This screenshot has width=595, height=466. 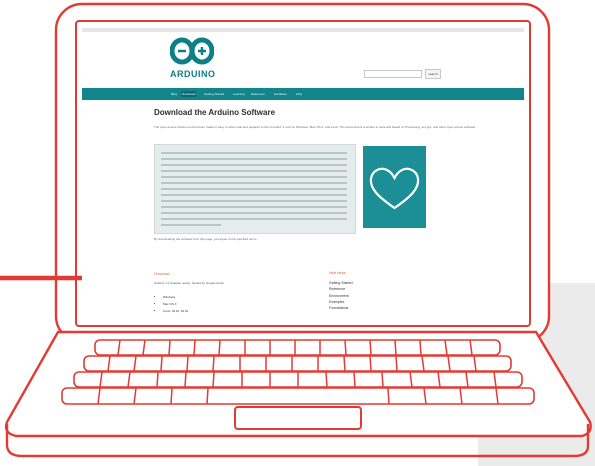 I want to click on arduino-logo-text: ARDUINO, so click(x=193, y=74).